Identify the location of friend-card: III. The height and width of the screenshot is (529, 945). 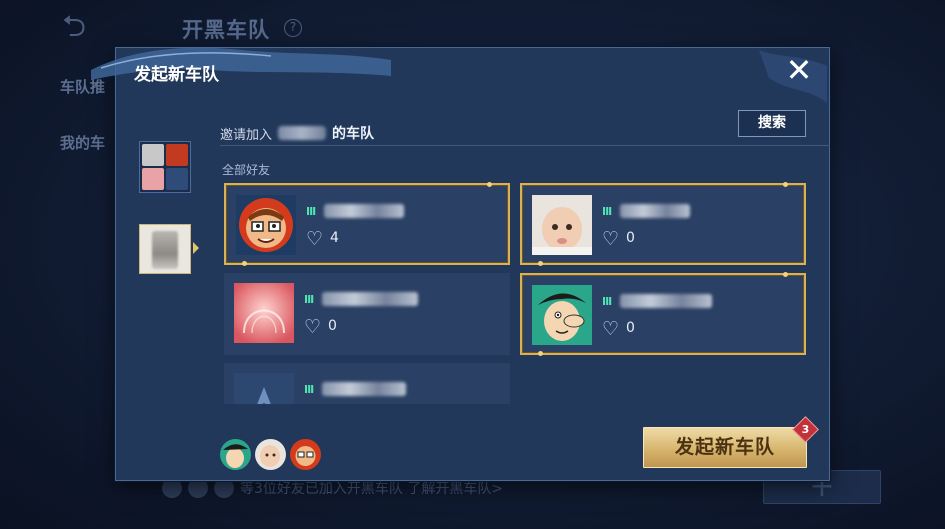
(367, 383).